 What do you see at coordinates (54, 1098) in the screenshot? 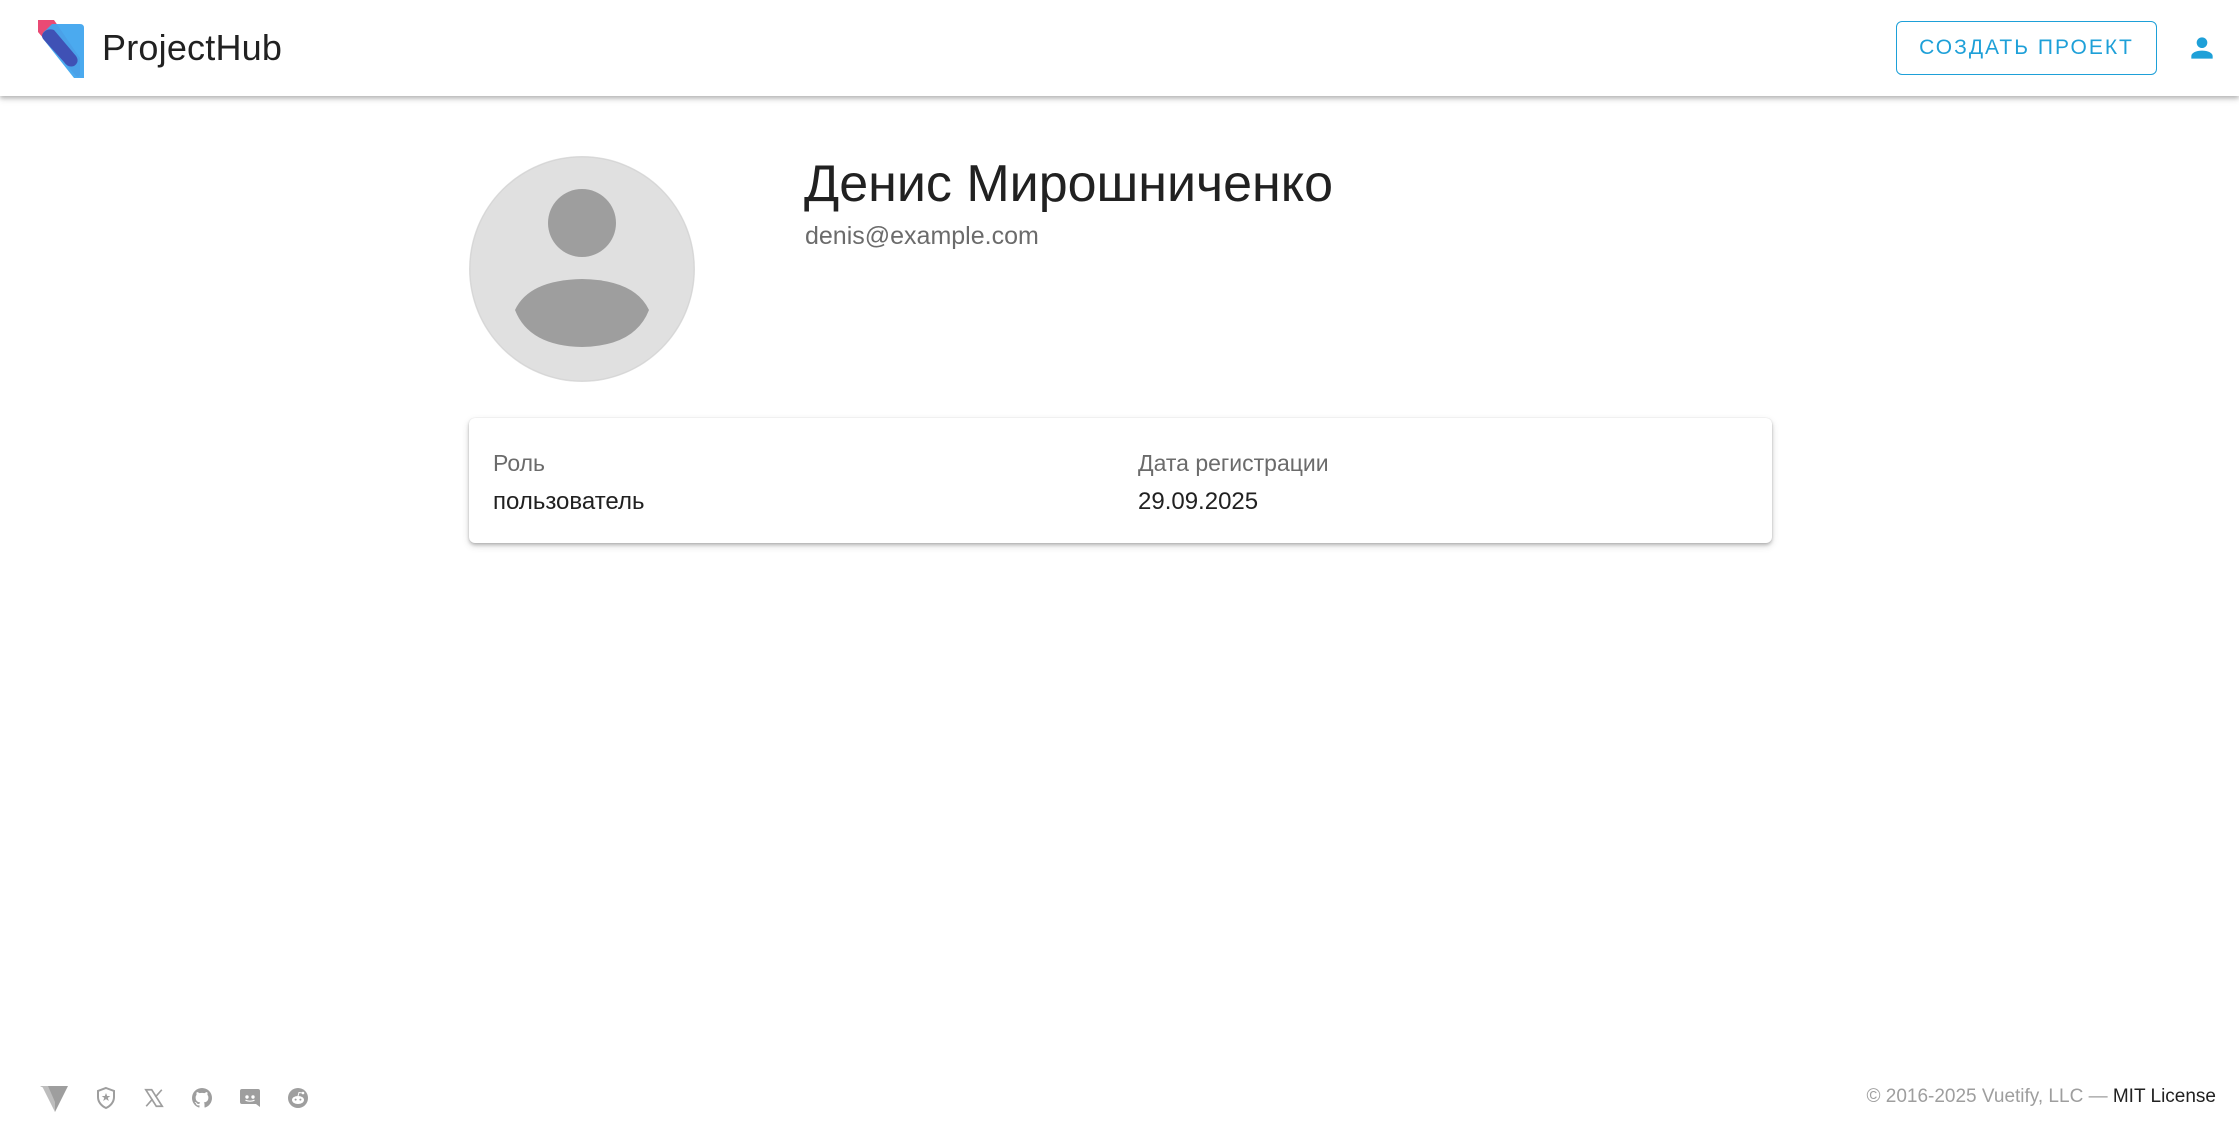
I see `vuetify-icon` at bounding box center [54, 1098].